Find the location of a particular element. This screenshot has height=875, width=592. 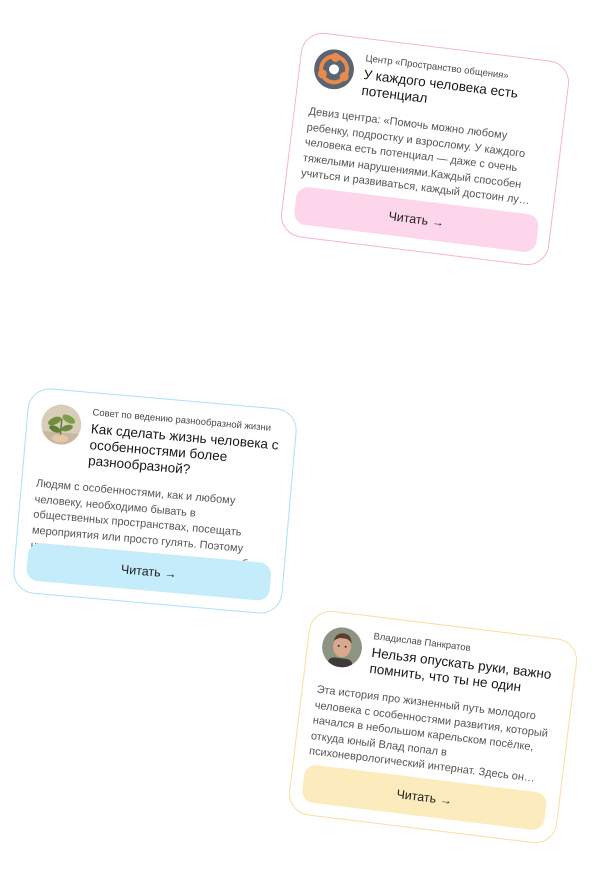

person-photo is located at coordinates (342, 647).